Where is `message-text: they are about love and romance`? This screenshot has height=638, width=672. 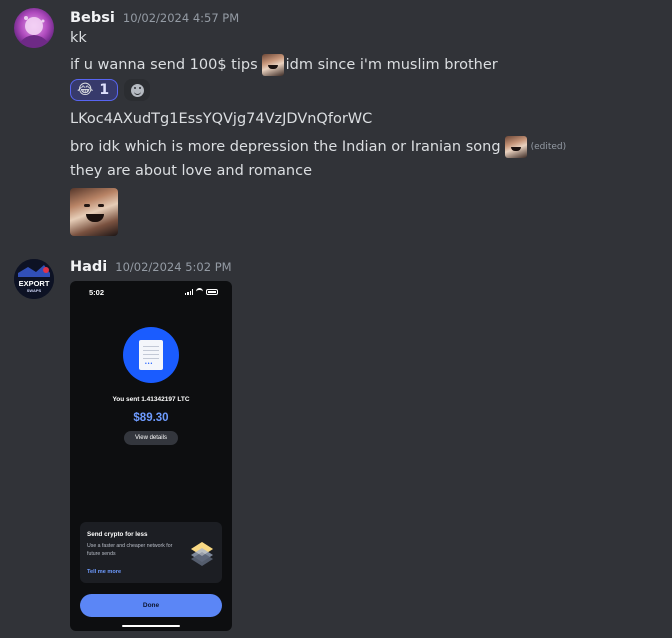 message-text: they are about love and romance is located at coordinates (191, 171).